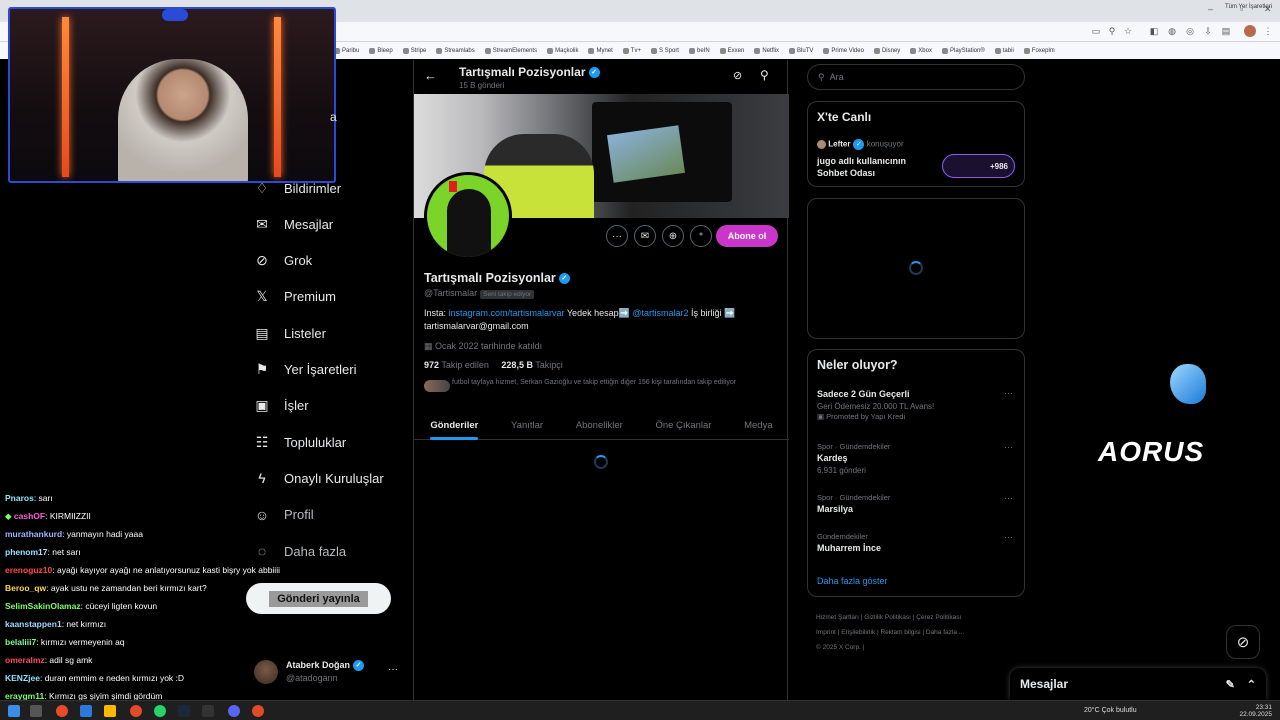  What do you see at coordinates (290, 333) in the screenshot?
I see `sidebar-item-listeler: ▤ Listeler` at bounding box center [290, 333].